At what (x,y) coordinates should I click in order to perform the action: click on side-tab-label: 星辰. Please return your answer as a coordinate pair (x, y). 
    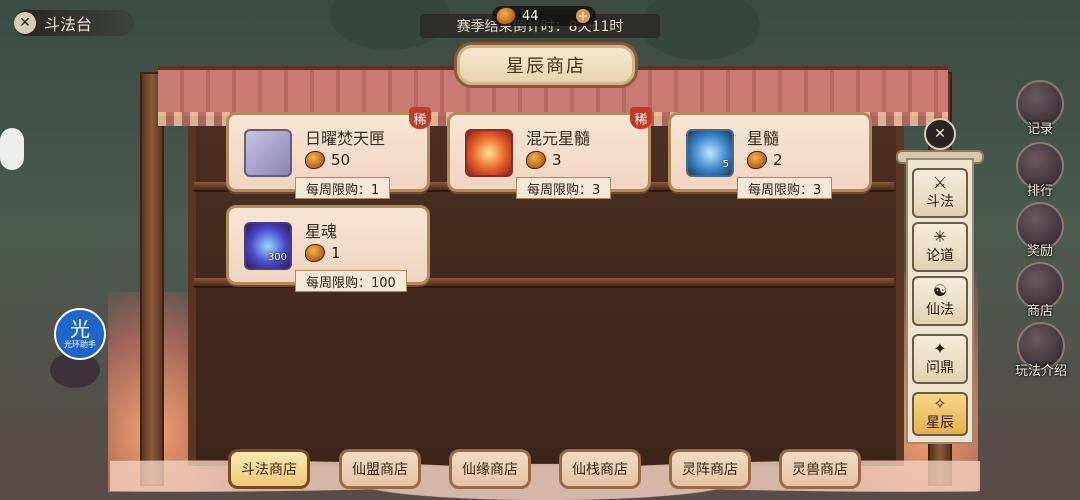
    Looking at the image, I should click on (940, 423).